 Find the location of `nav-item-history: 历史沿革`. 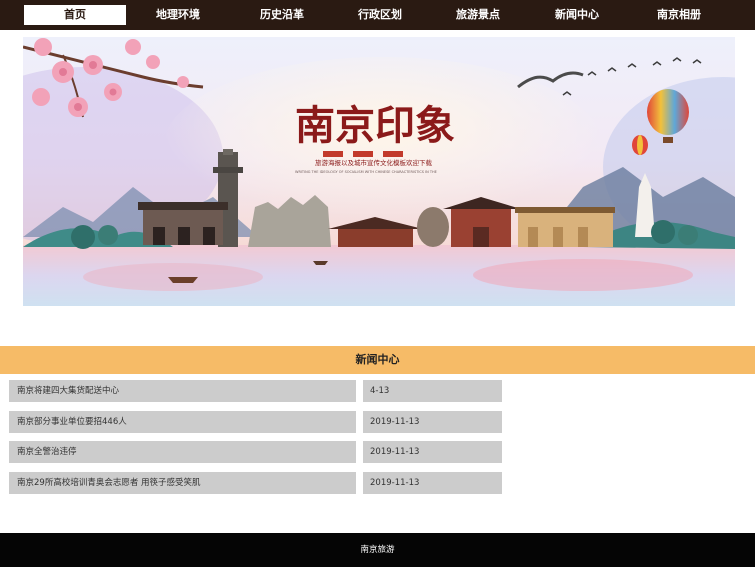

nav-item-history: 历史沿革 is located at coordinates (282, 15).